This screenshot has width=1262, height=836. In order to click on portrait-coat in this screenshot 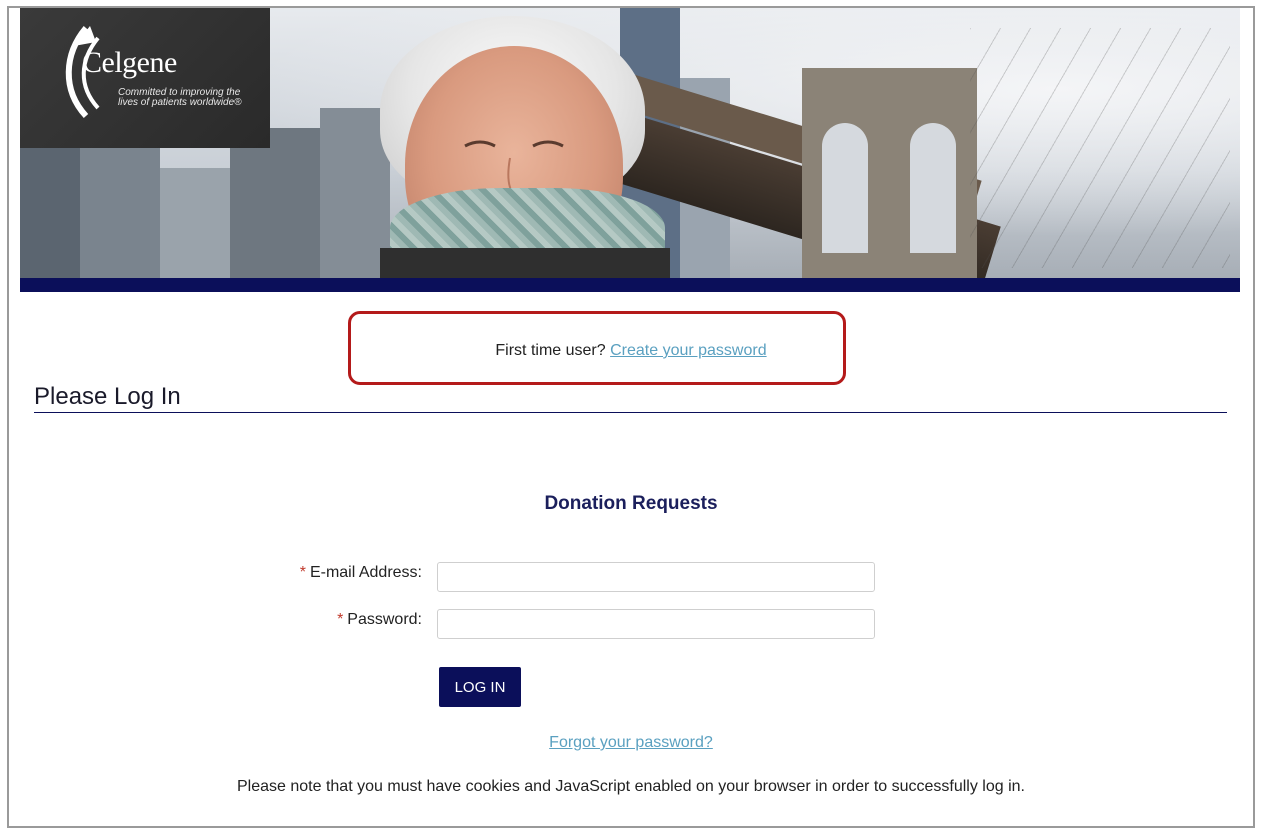, I will do `click(525, 263)`.